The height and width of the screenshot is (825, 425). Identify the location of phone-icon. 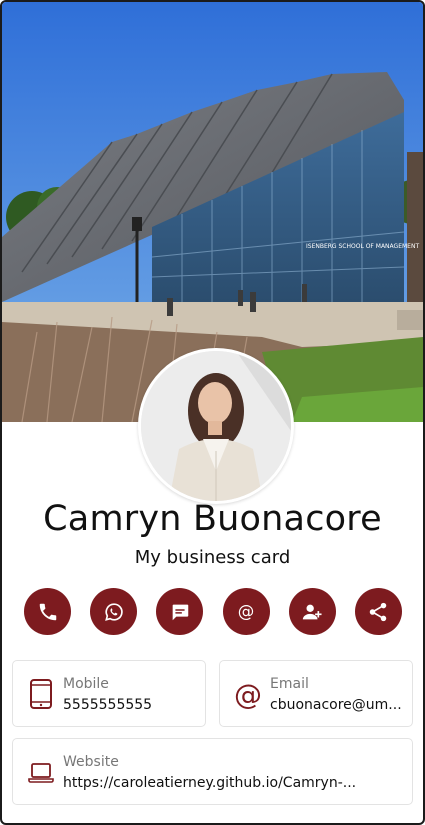
(47, 611).